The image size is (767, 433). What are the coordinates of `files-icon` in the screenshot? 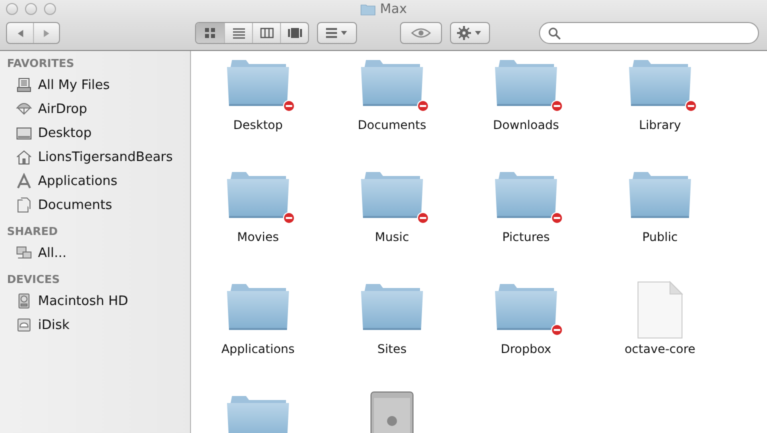 It's located at (24, 85).